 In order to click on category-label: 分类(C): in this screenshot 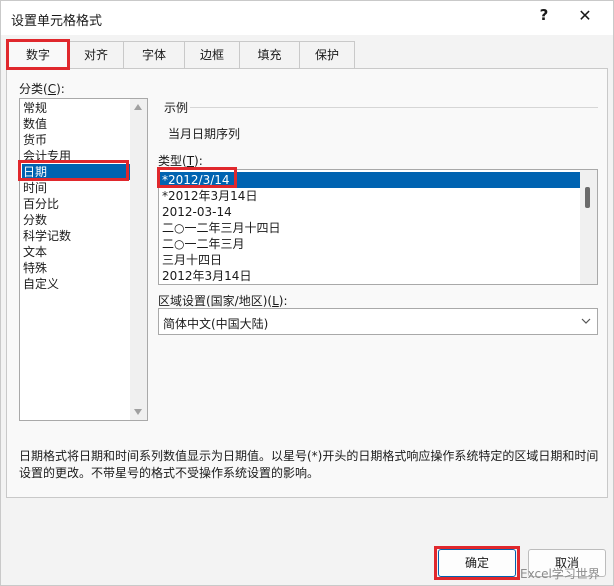, I will do `click(42, 89)`.